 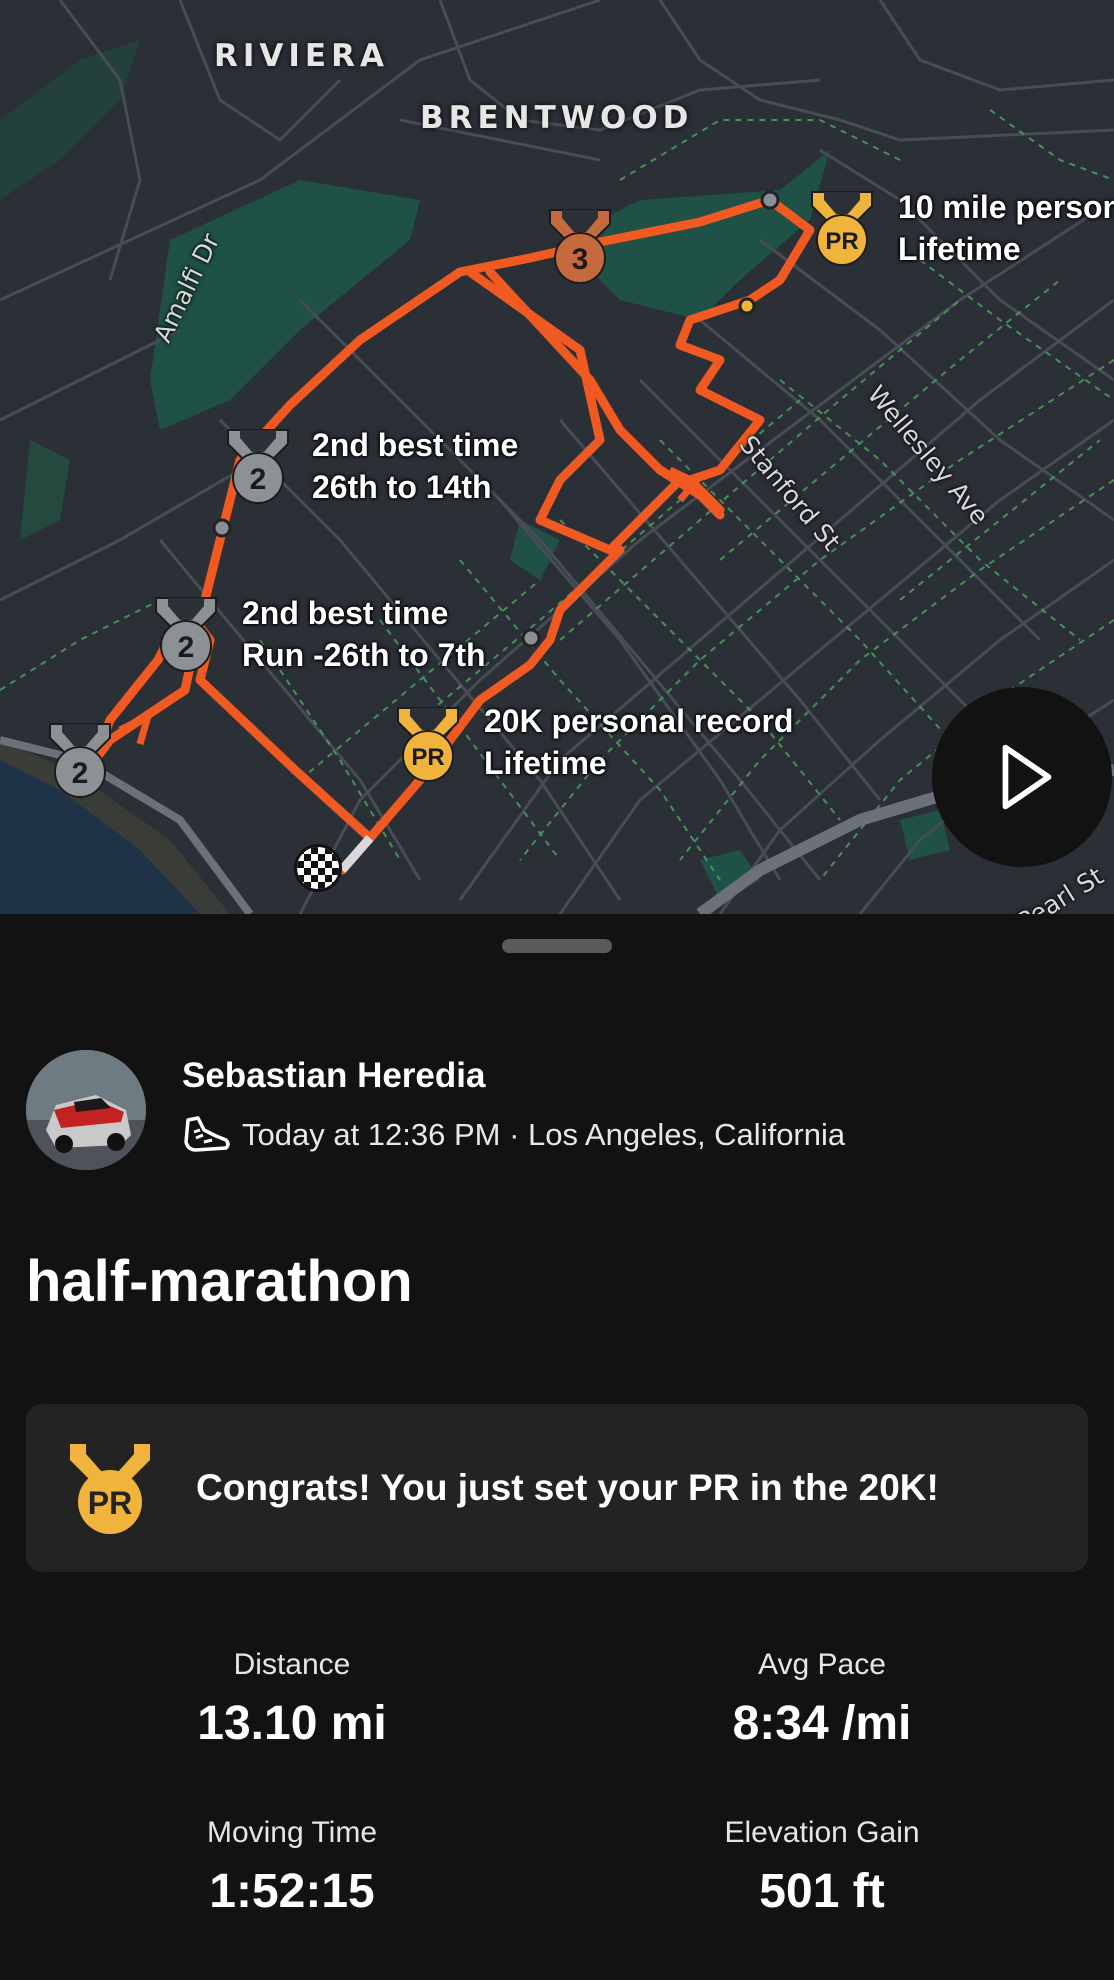 What do you see at coordinates (402, 487) in the screenshot?
I see `callout-subtitle: 26th to 14th` at bounding box center [402, 487].